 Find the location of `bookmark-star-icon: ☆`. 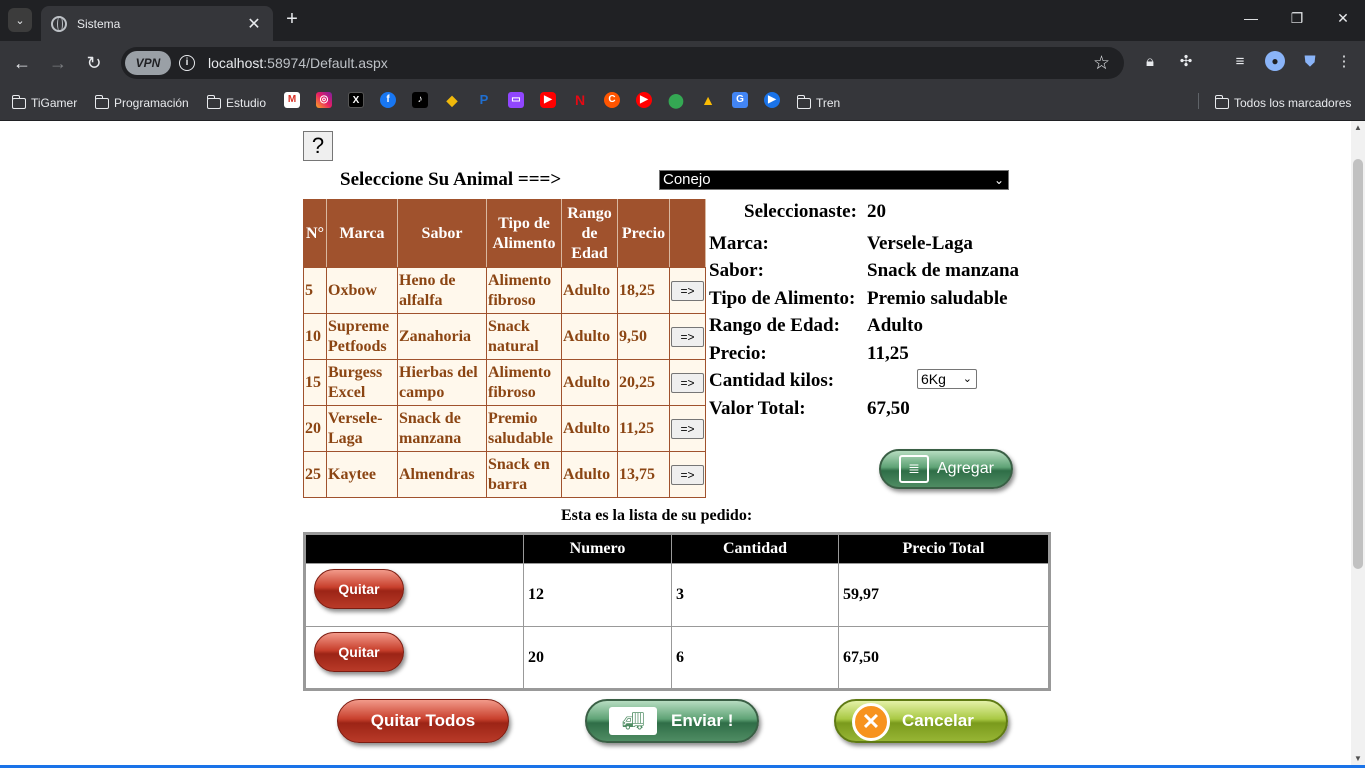

bookmark-star-icon: ☆ is located at coordinates (1101, 63).